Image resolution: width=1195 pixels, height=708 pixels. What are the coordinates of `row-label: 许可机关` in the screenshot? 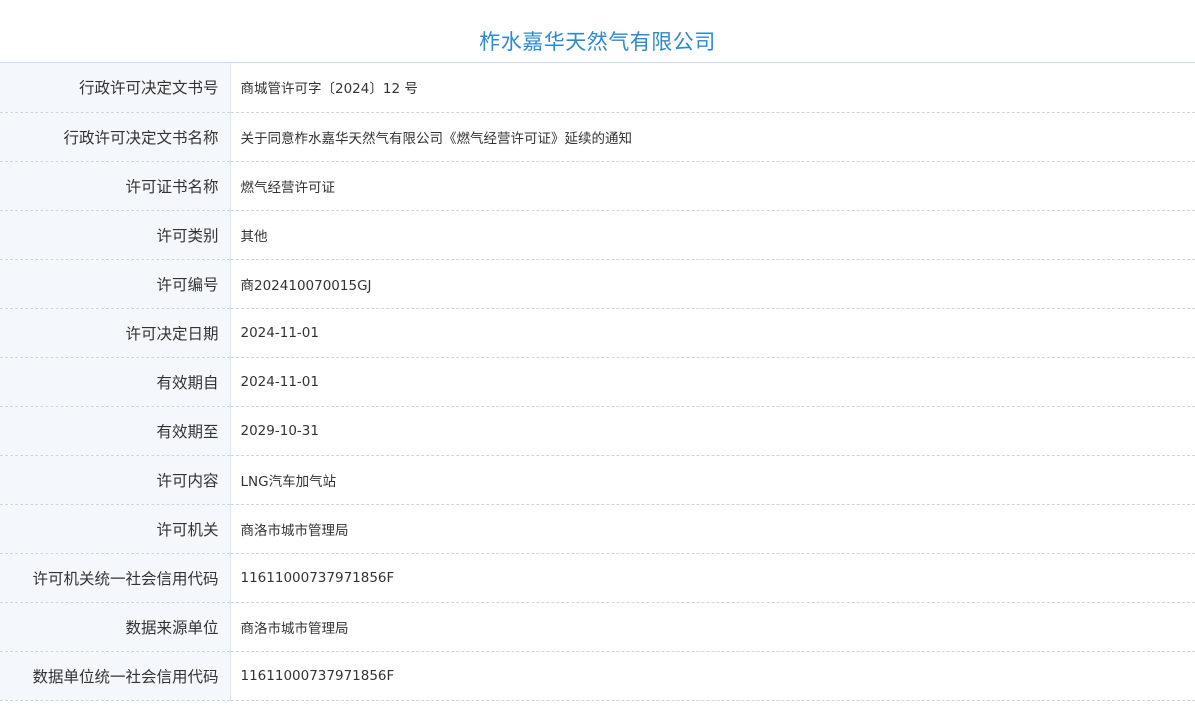 It's located at (115, 529).